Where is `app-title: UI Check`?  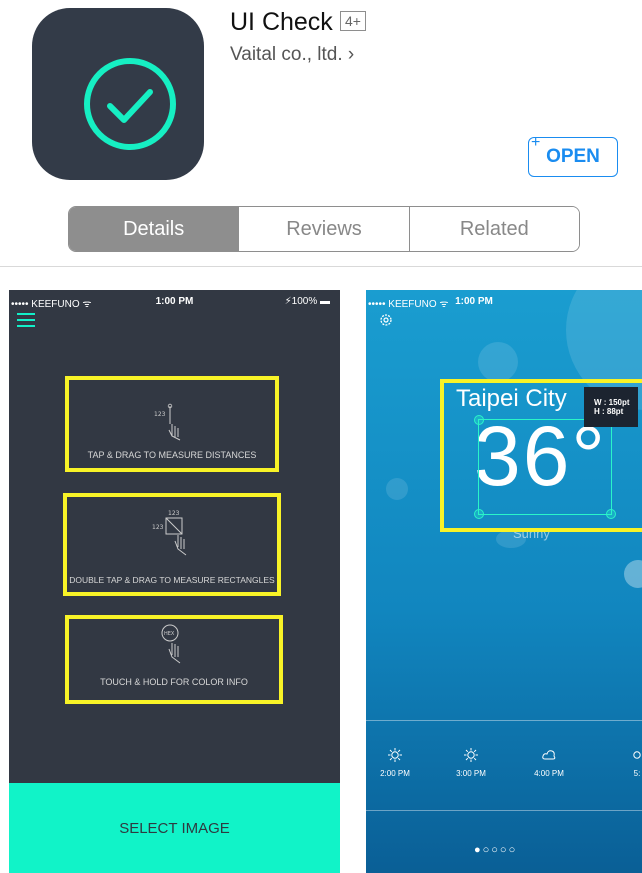
app-title: UI Check is located at coordinates (281, 22).